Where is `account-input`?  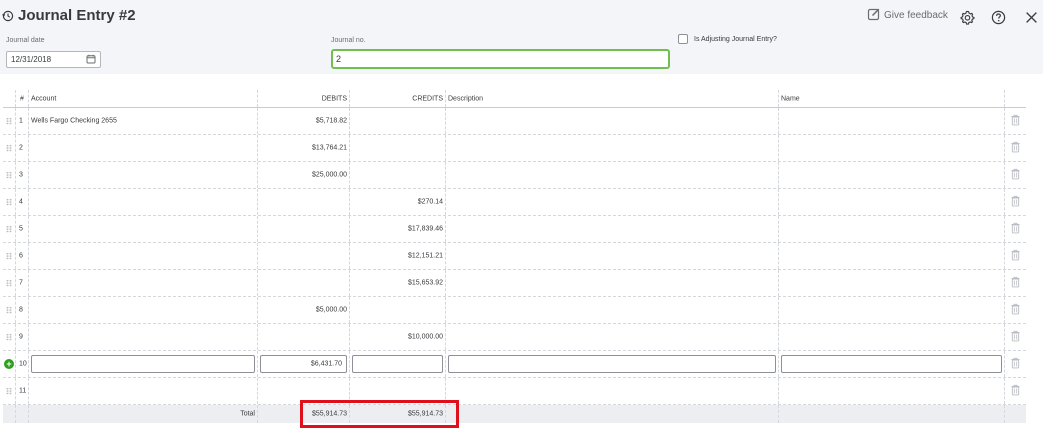 account-input is located at coordinates (143, 364).